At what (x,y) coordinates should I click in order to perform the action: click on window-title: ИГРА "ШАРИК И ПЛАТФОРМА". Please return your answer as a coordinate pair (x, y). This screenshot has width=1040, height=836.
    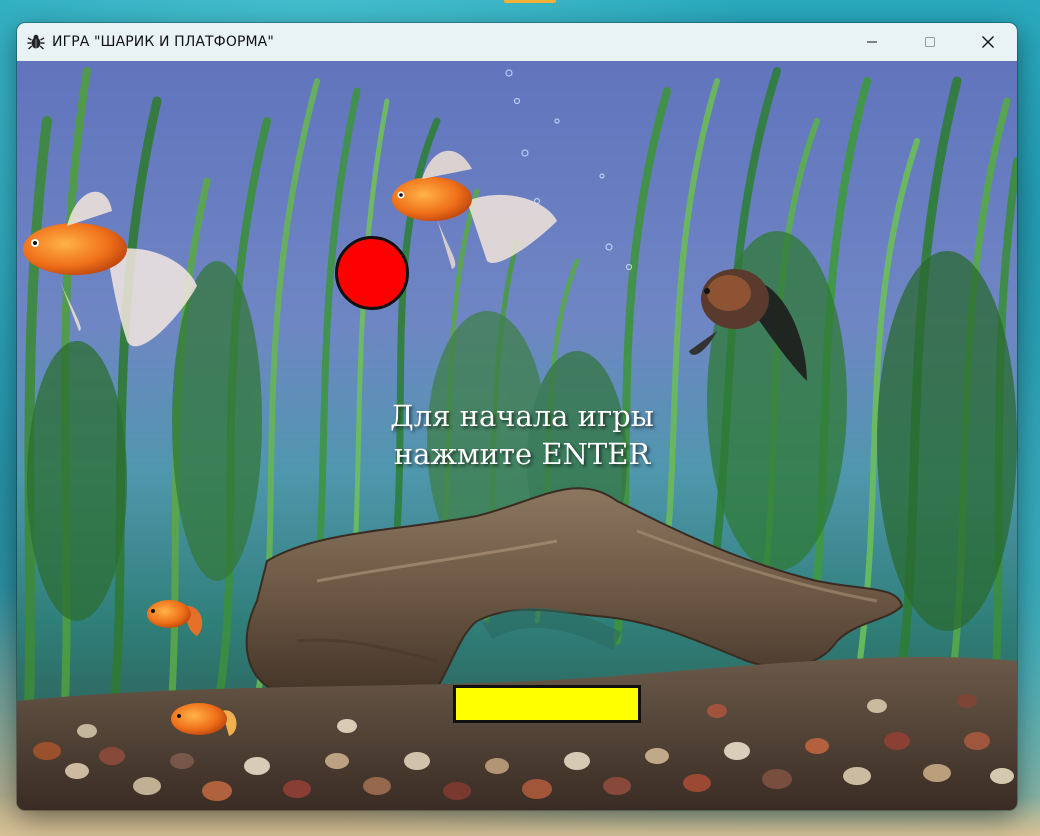
    Looking at the image, I should click on (163, 42).